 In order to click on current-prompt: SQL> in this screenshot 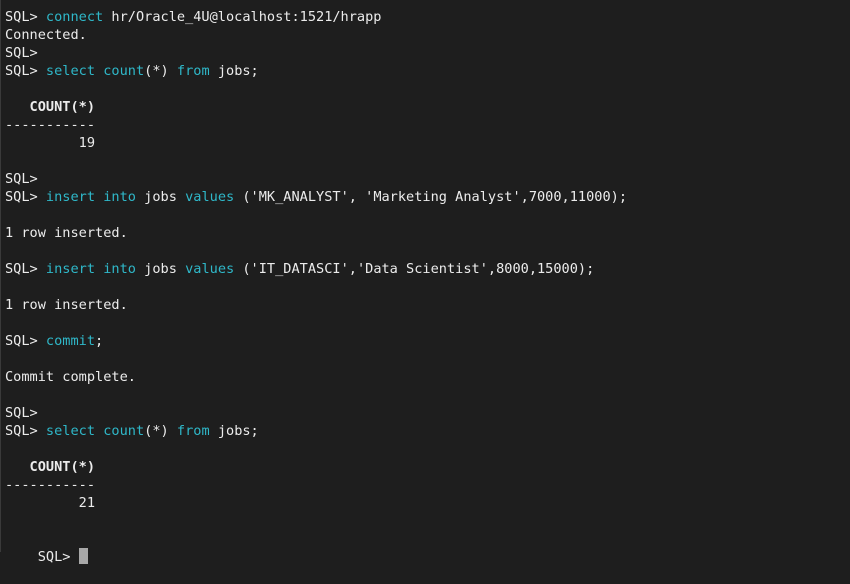, I will do `click(58, 557)`.